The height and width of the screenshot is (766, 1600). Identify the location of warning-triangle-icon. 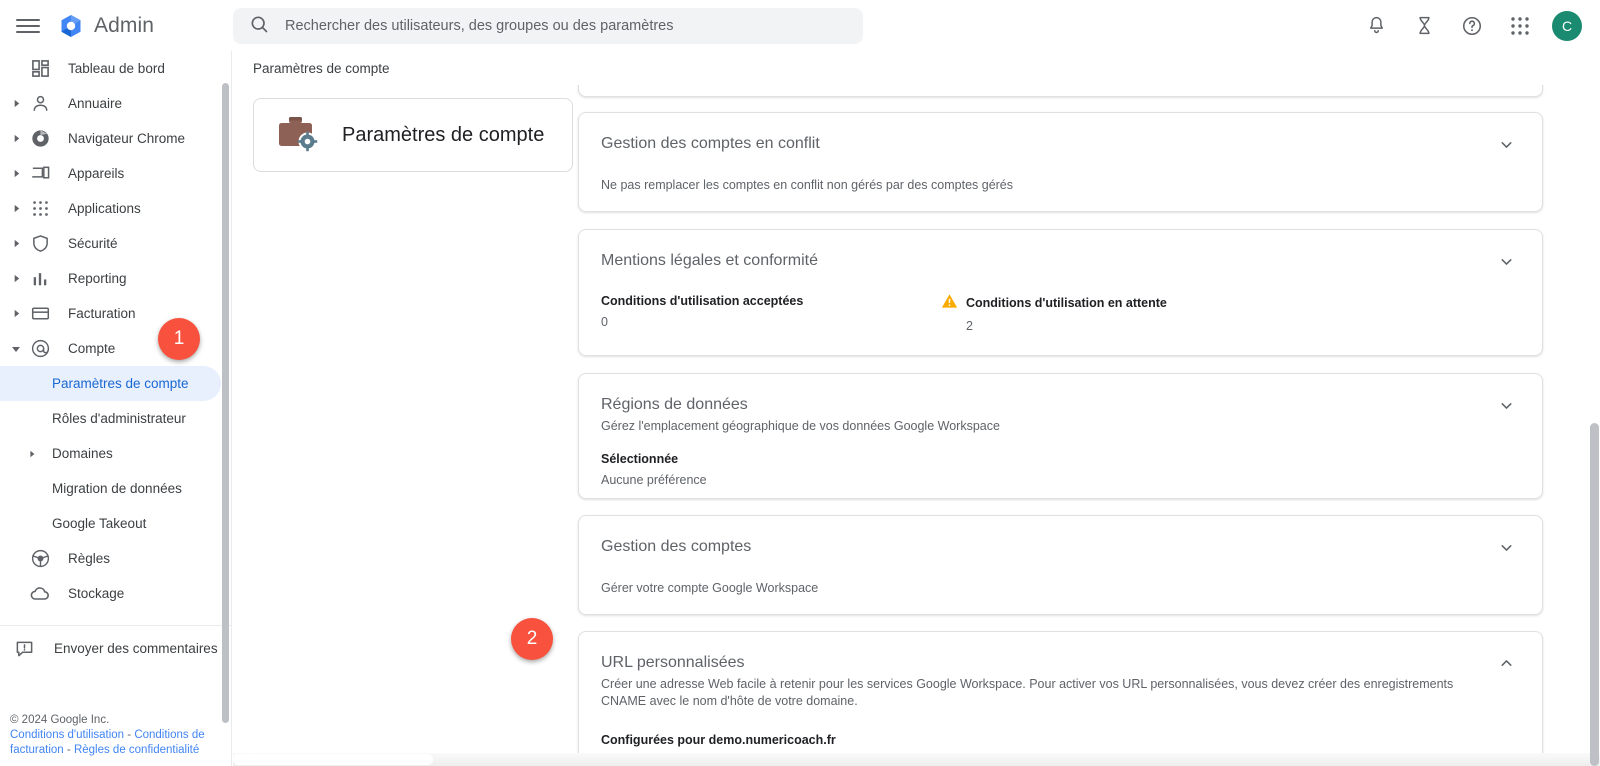
(949, 303).